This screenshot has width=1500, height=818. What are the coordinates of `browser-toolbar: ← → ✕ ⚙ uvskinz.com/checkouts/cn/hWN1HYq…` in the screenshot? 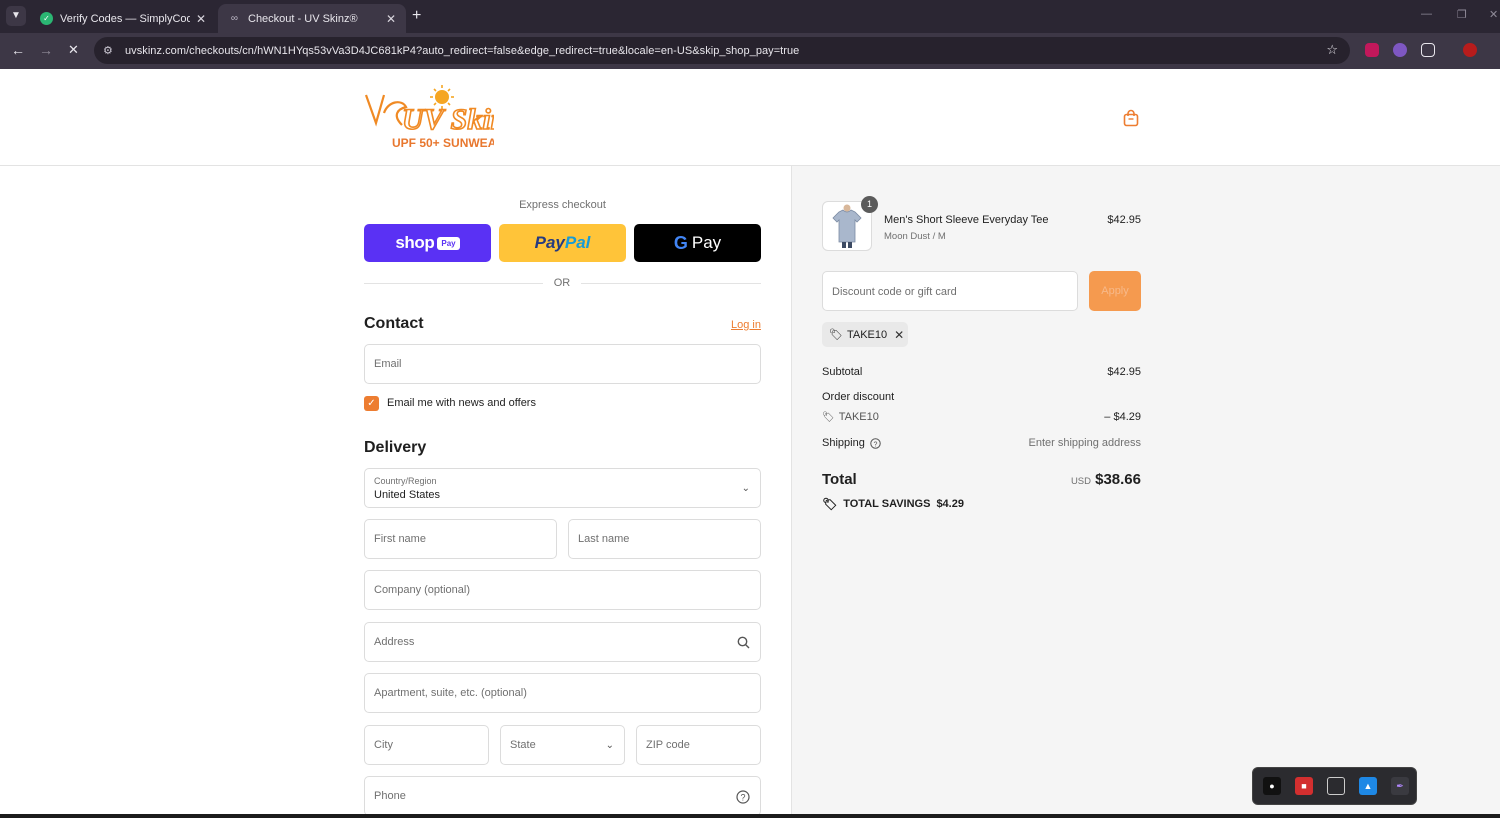 It's located at (750, 51).